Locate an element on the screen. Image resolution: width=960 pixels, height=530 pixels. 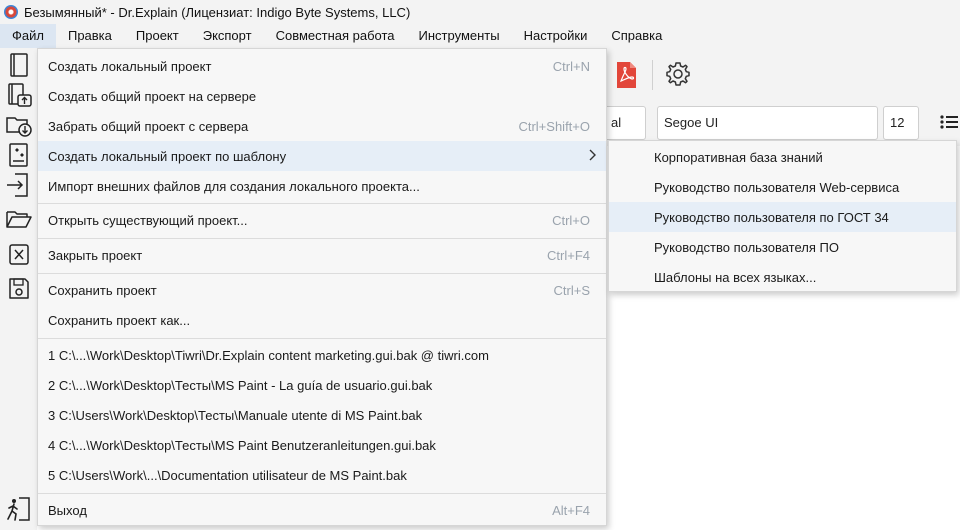
menu-item-create-server-project: Создать общий проект на сервере is located at coordinates (322, 96).